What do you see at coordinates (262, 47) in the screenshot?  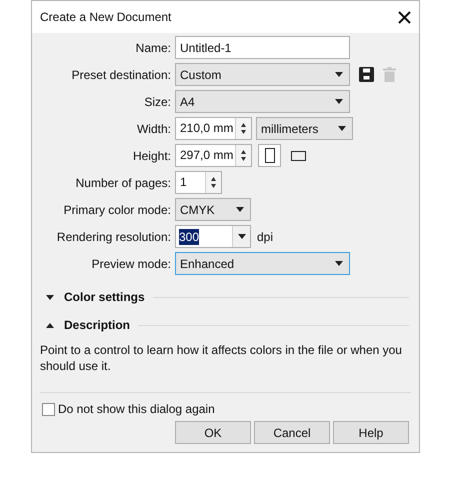 I see `name-field: Untitled-1` at bounding box center [262, 47].